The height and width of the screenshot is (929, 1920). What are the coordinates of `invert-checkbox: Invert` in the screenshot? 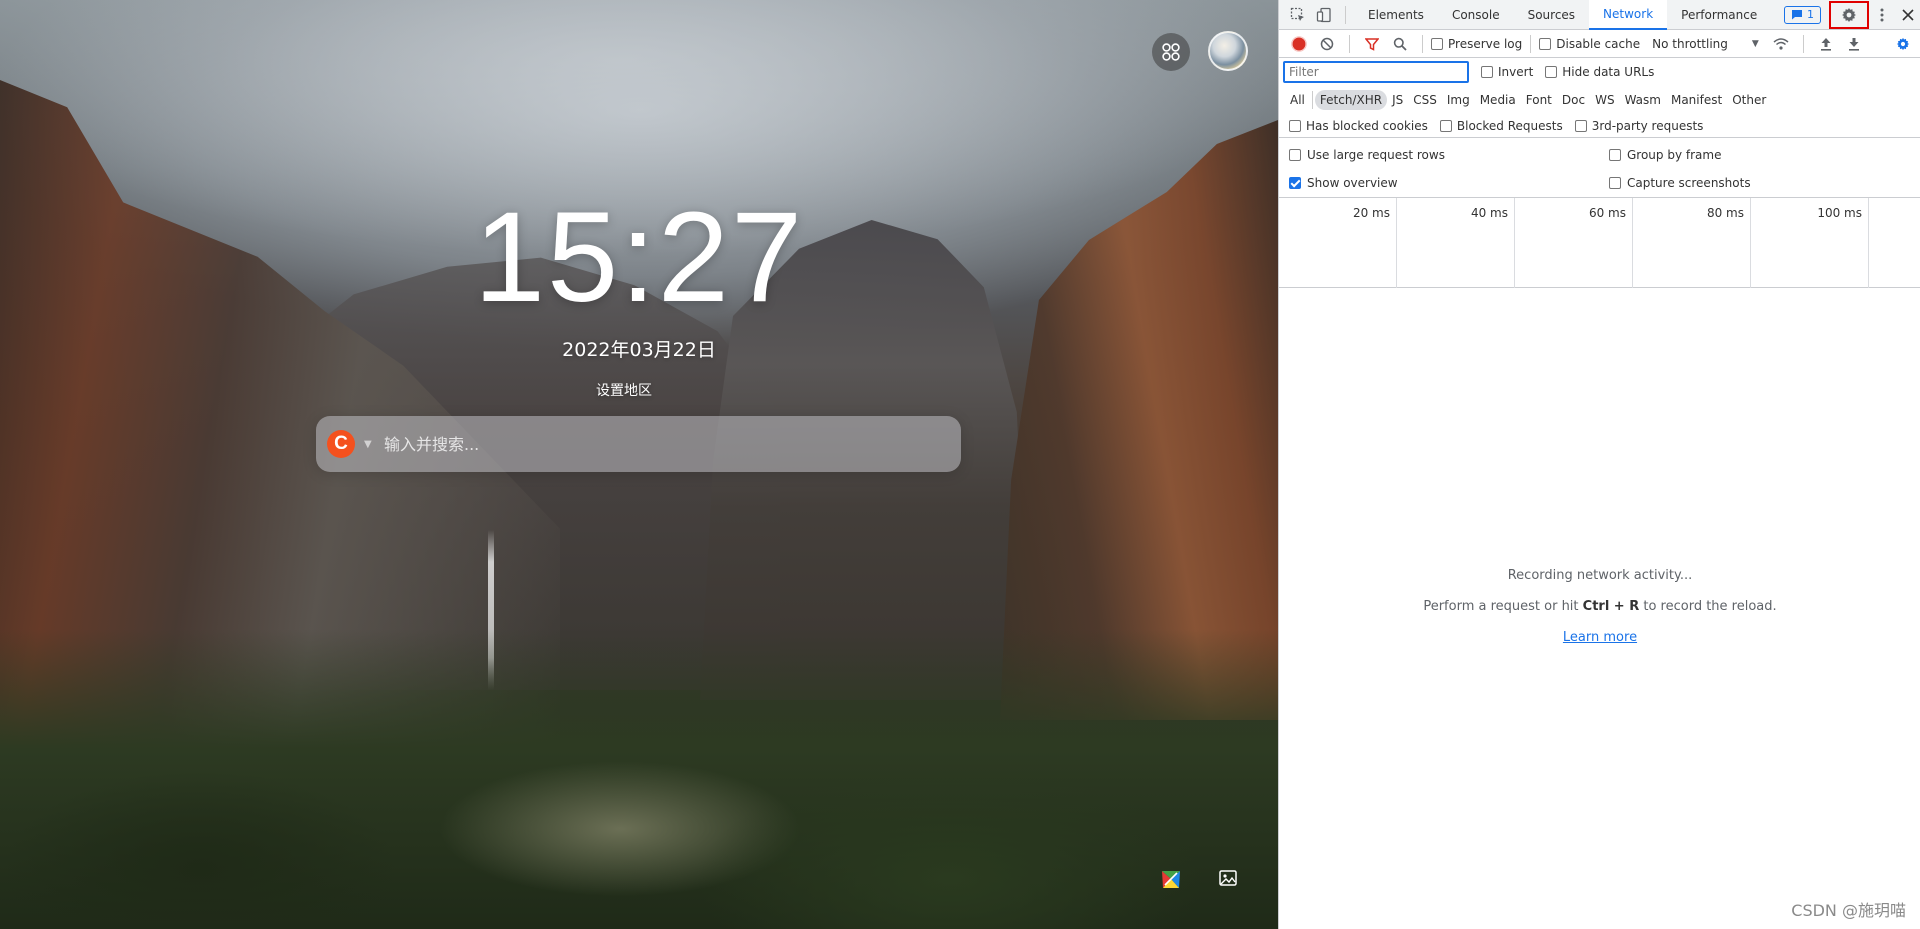 It's located at (1507, 72).